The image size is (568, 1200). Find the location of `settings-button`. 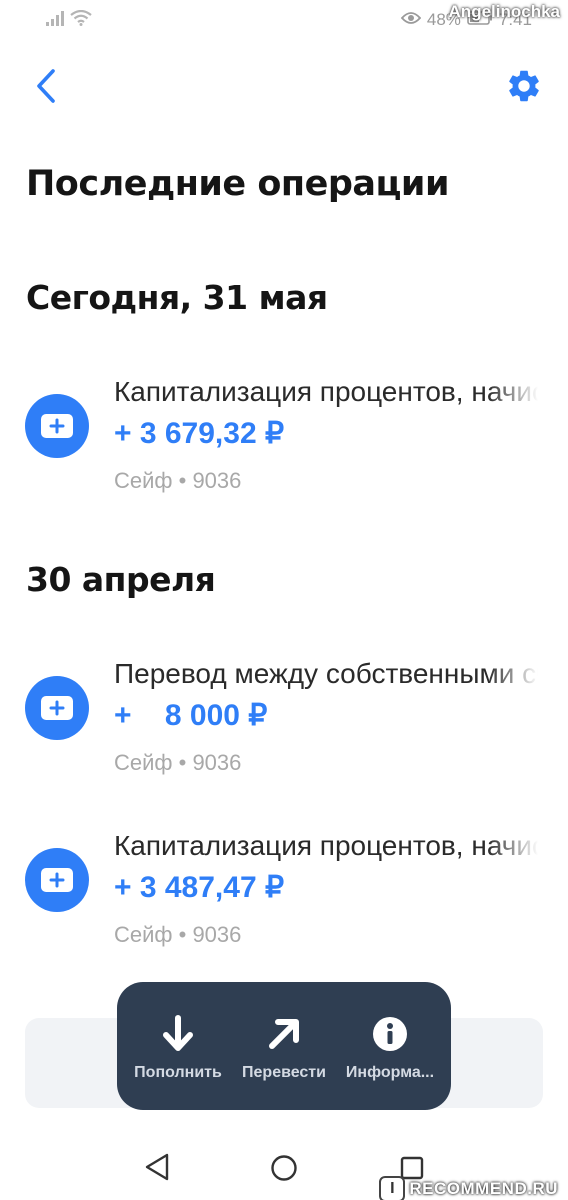

settings-button is located at coordinates (524, 88).